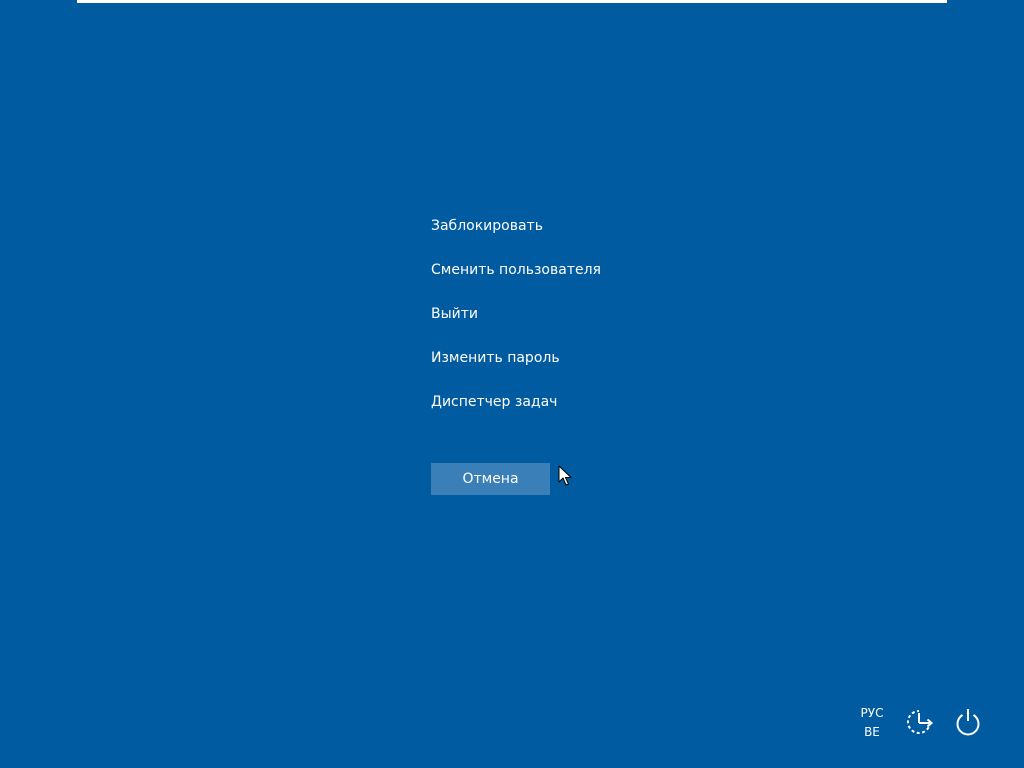 The height and width of the screenshot is (768, 1024). I want to click on top-white-strip, so click(512, 1).